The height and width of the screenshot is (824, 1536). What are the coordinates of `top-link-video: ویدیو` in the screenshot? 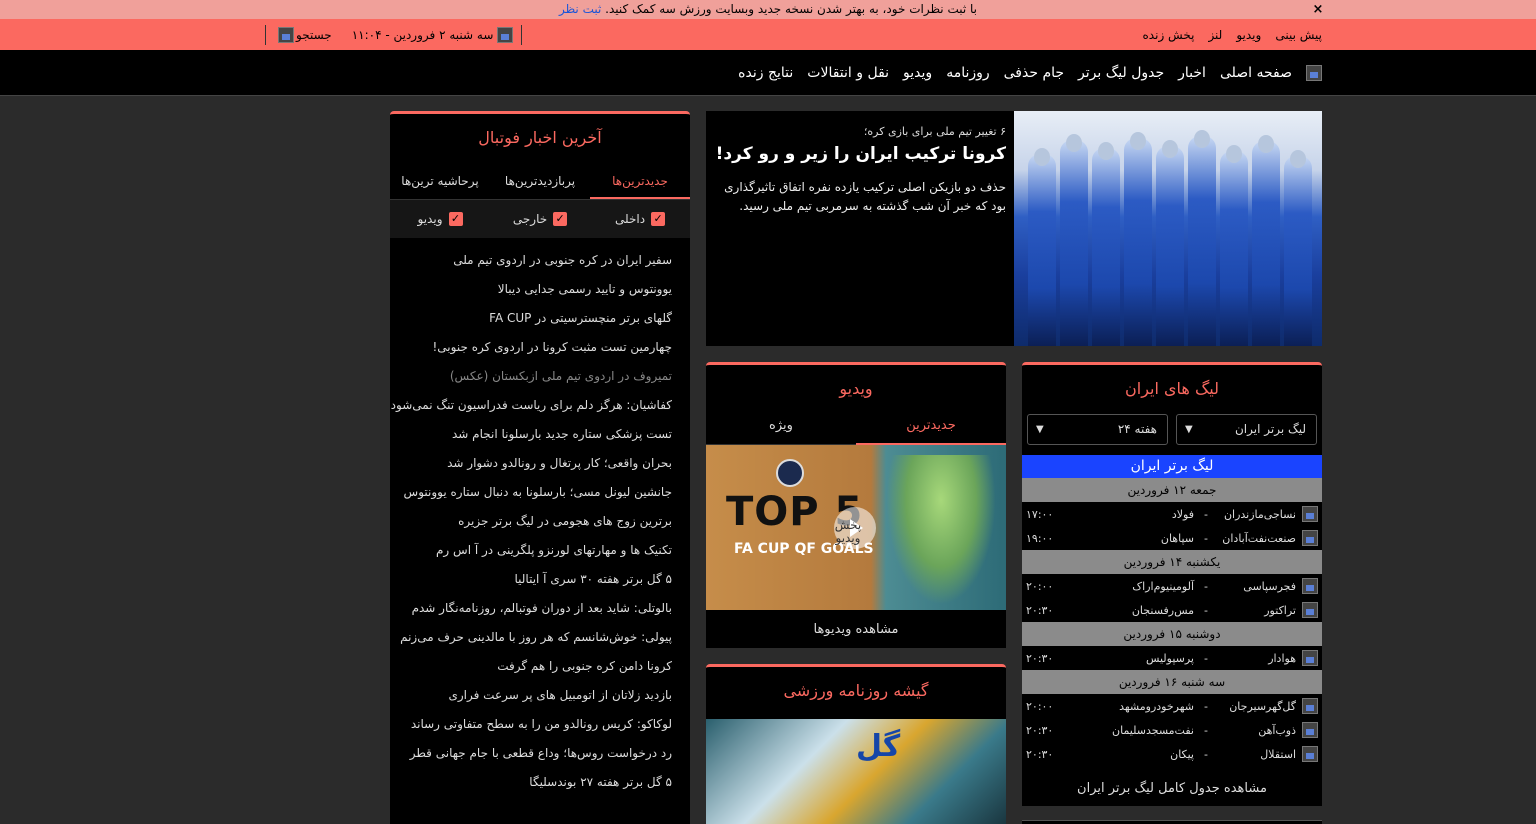 It's located at (1248, 35).